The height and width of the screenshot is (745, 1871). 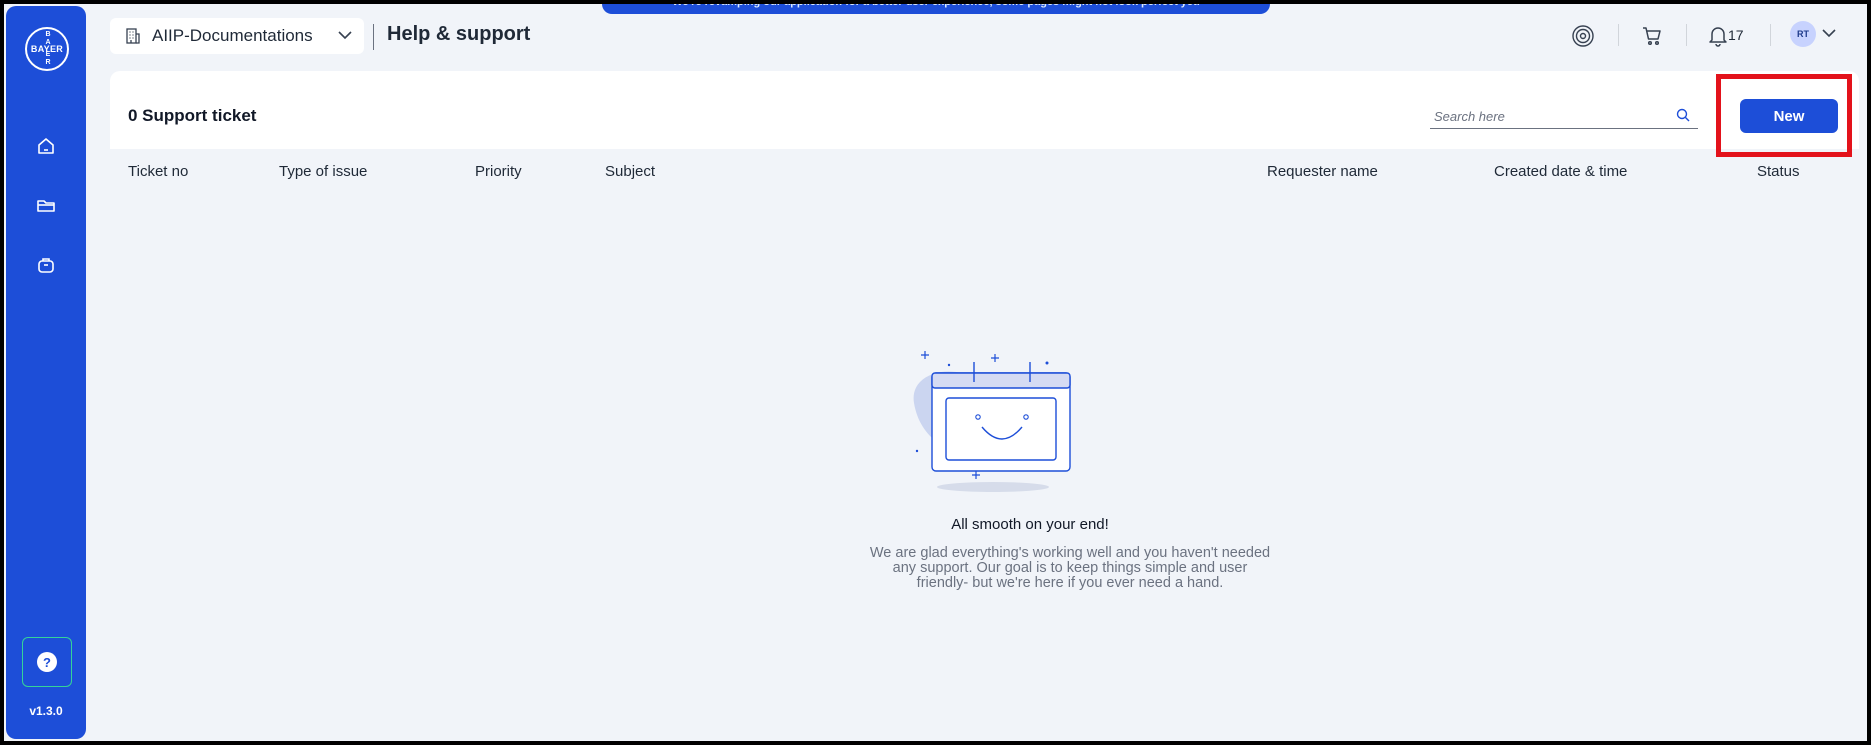 What do you see at coordinates (192, 115) in the screenshot?
I see `ticket-count: 0 Support ticket` at bounding box center [192, 115].